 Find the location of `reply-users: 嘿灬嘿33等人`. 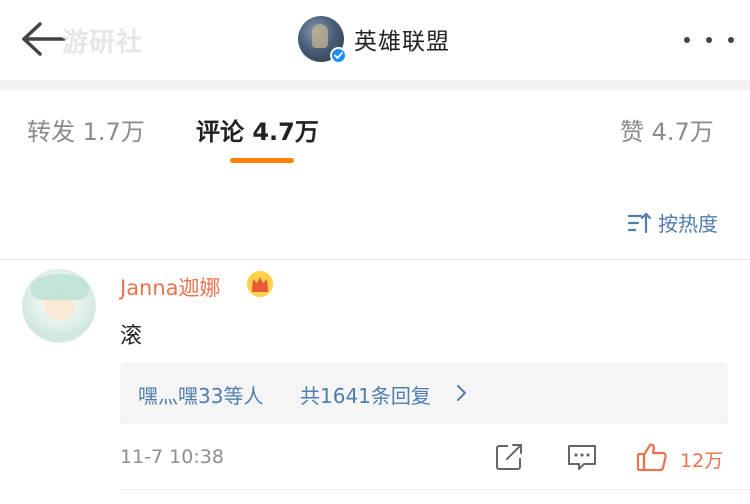

reply-users: 嘿灬嘿33等人 is located at coordinates (200, 394).